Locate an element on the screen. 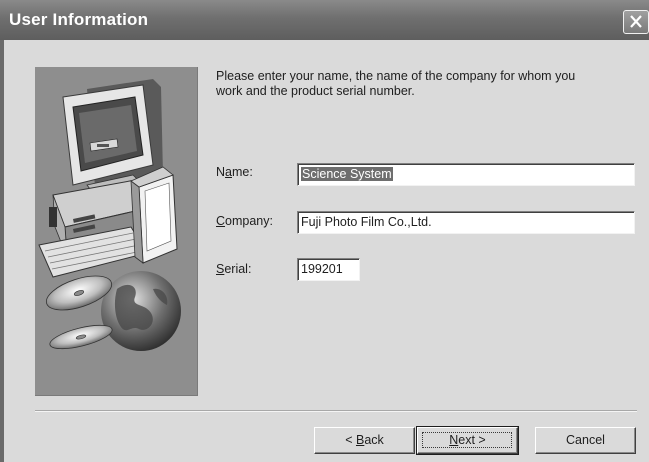  serial-value: 199201 is located at coordinates (322, 269).